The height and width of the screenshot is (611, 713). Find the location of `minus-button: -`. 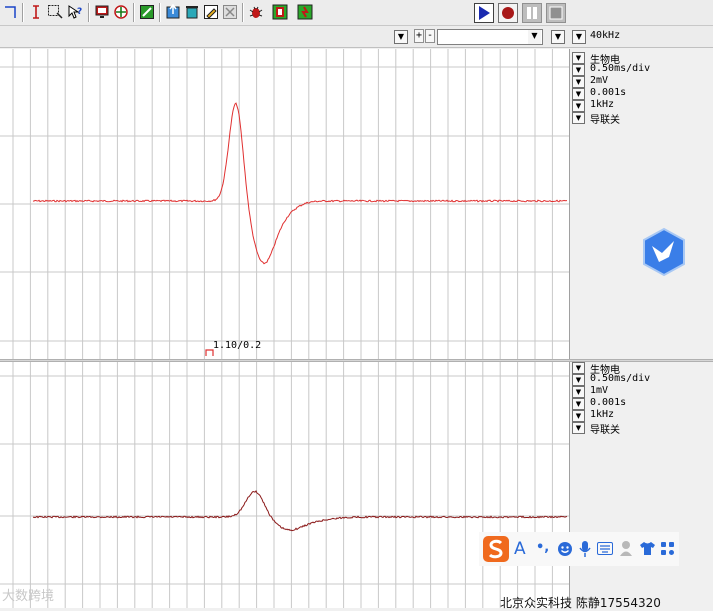

minus-button: - is located at coordinates (430, 36).